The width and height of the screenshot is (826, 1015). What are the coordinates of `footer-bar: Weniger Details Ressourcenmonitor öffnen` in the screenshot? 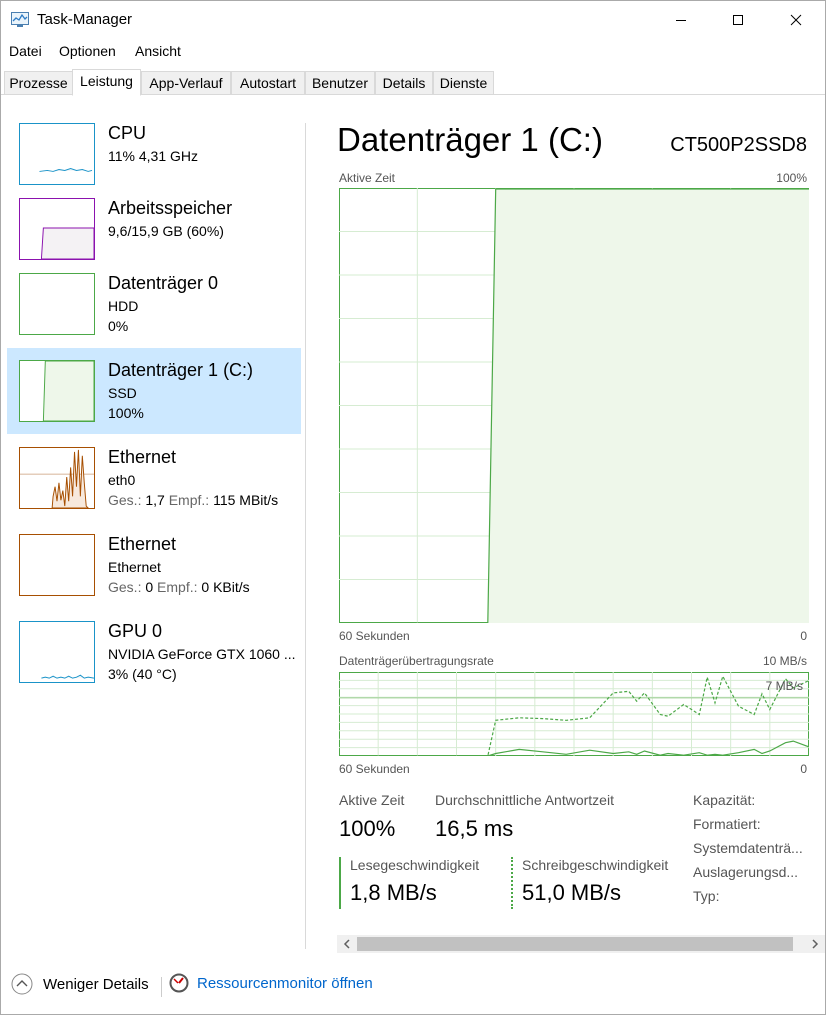 It's located at (413, 987).